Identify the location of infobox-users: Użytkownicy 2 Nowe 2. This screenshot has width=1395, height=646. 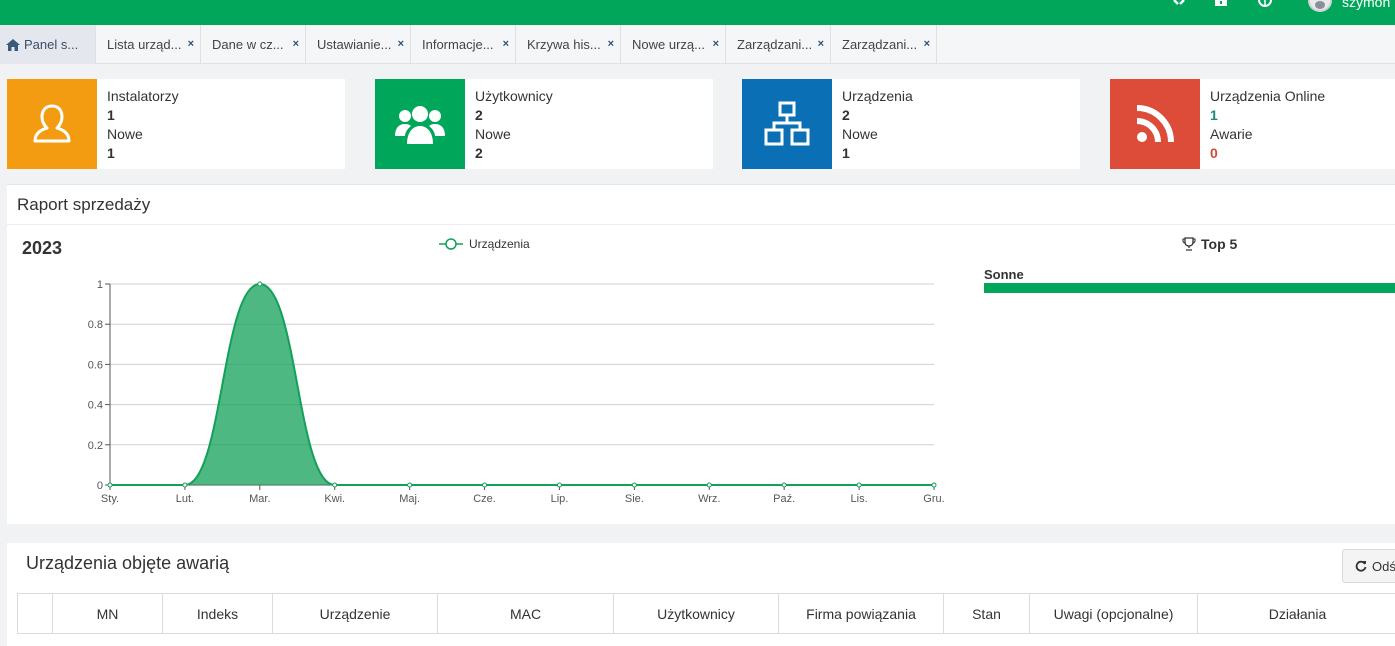
(544, 124).